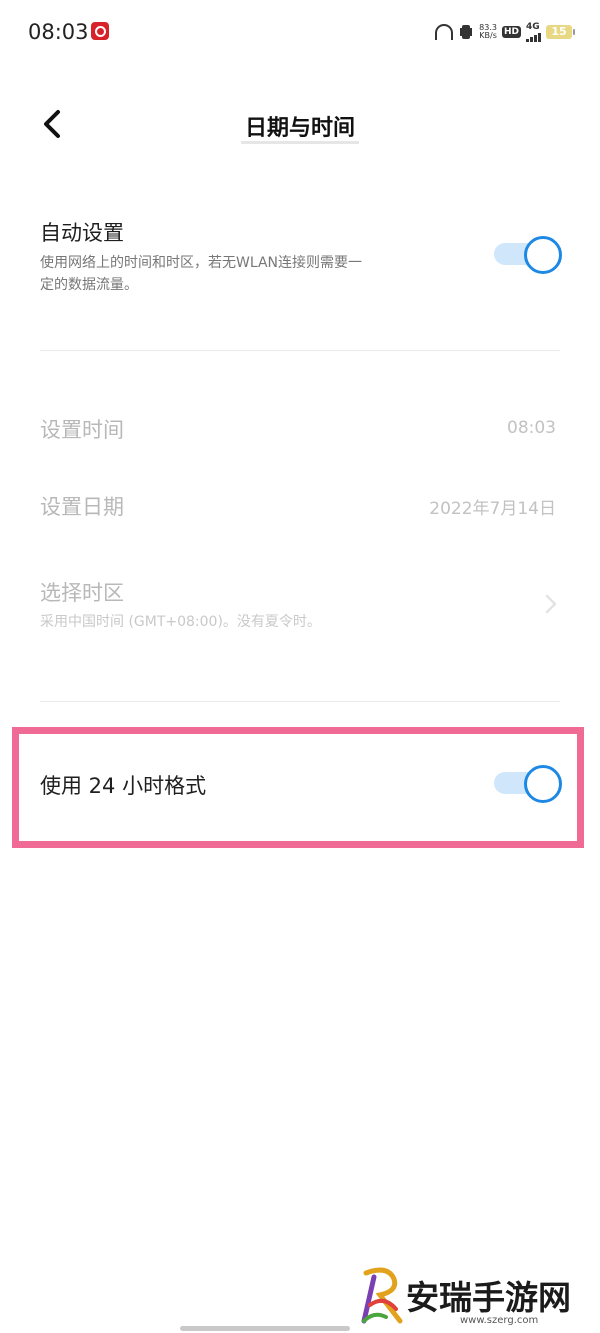 Image resolution: width=600 pixels, height=1333 pixels. What do you see at coordinates (82, 233) in the screenshot?
I see `auto-set-title: 自动设置` at bounding box center [82, 233].